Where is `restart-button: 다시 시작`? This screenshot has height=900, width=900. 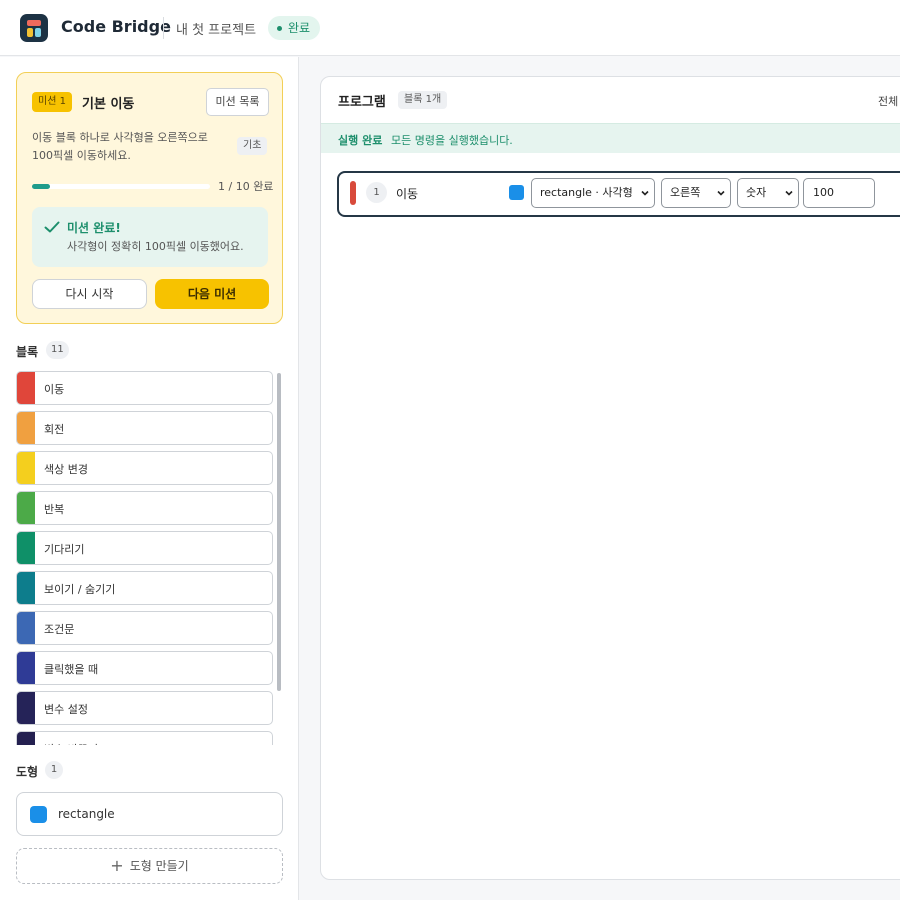
restart-button: 다시 시작 is located at coordinates (89, 294).